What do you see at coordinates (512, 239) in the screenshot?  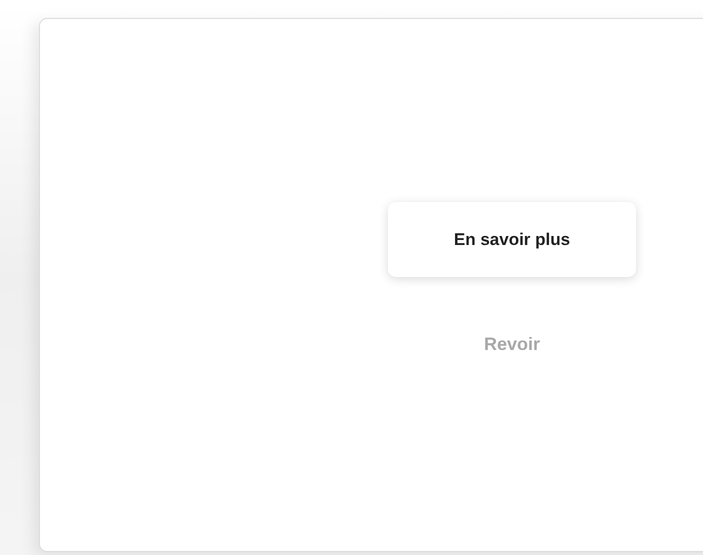 I see `learn-more-button: En savoir plus` at bounding box center [512, 239].